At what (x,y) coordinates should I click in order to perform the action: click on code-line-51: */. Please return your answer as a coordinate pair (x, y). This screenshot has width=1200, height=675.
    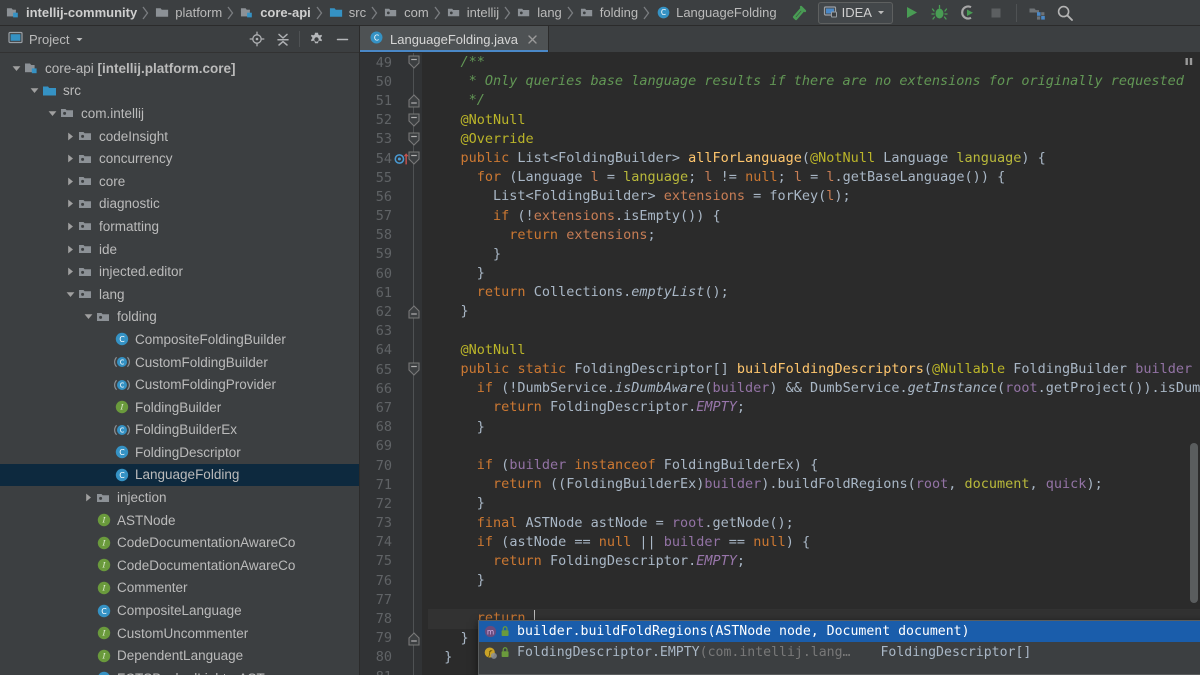
    Looking at the image, I should click on (814, 100).